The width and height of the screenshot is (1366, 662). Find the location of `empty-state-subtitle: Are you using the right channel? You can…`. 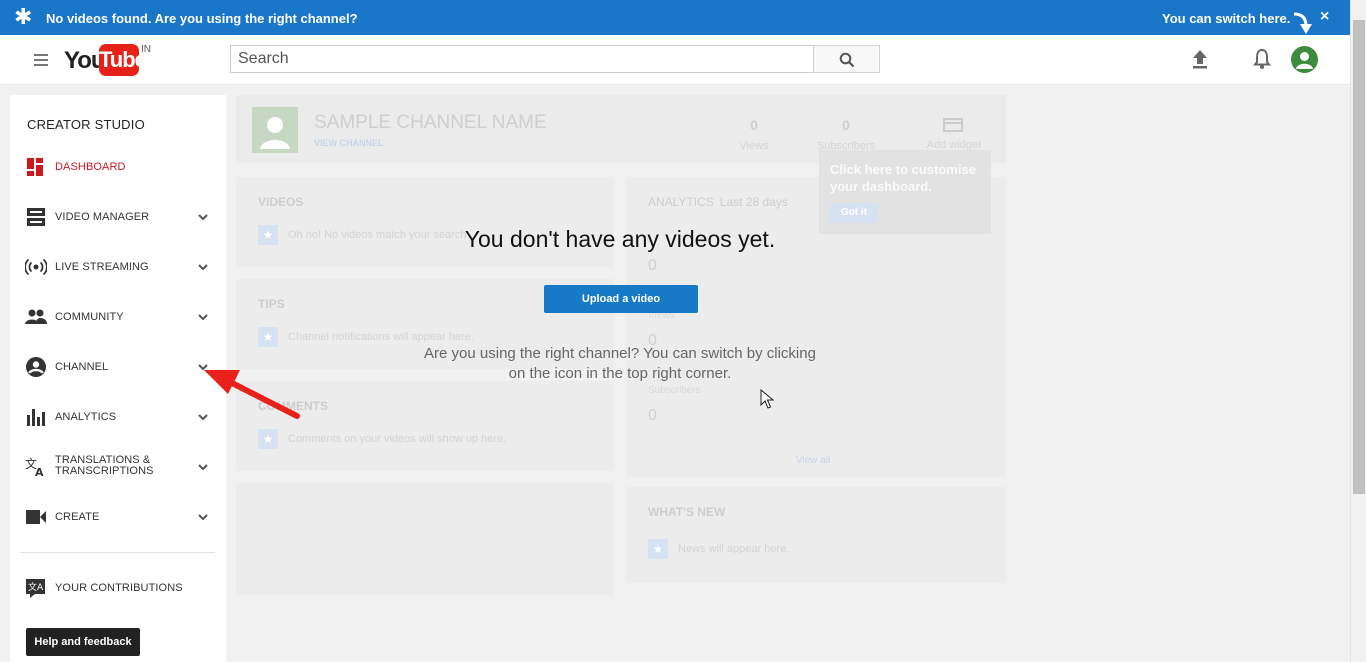

empty-state-subtitle: Are you using the right channel? You can… is located at coordinates (620, 363).